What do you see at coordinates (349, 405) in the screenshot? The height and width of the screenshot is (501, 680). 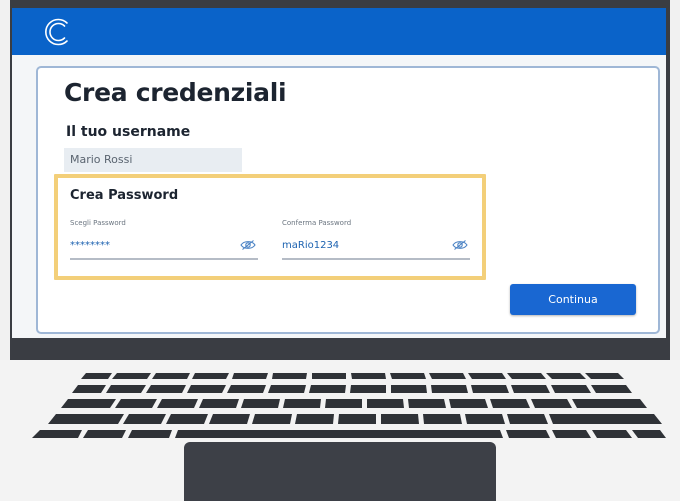 I see `keyboard` at bounding box center [349, 405].